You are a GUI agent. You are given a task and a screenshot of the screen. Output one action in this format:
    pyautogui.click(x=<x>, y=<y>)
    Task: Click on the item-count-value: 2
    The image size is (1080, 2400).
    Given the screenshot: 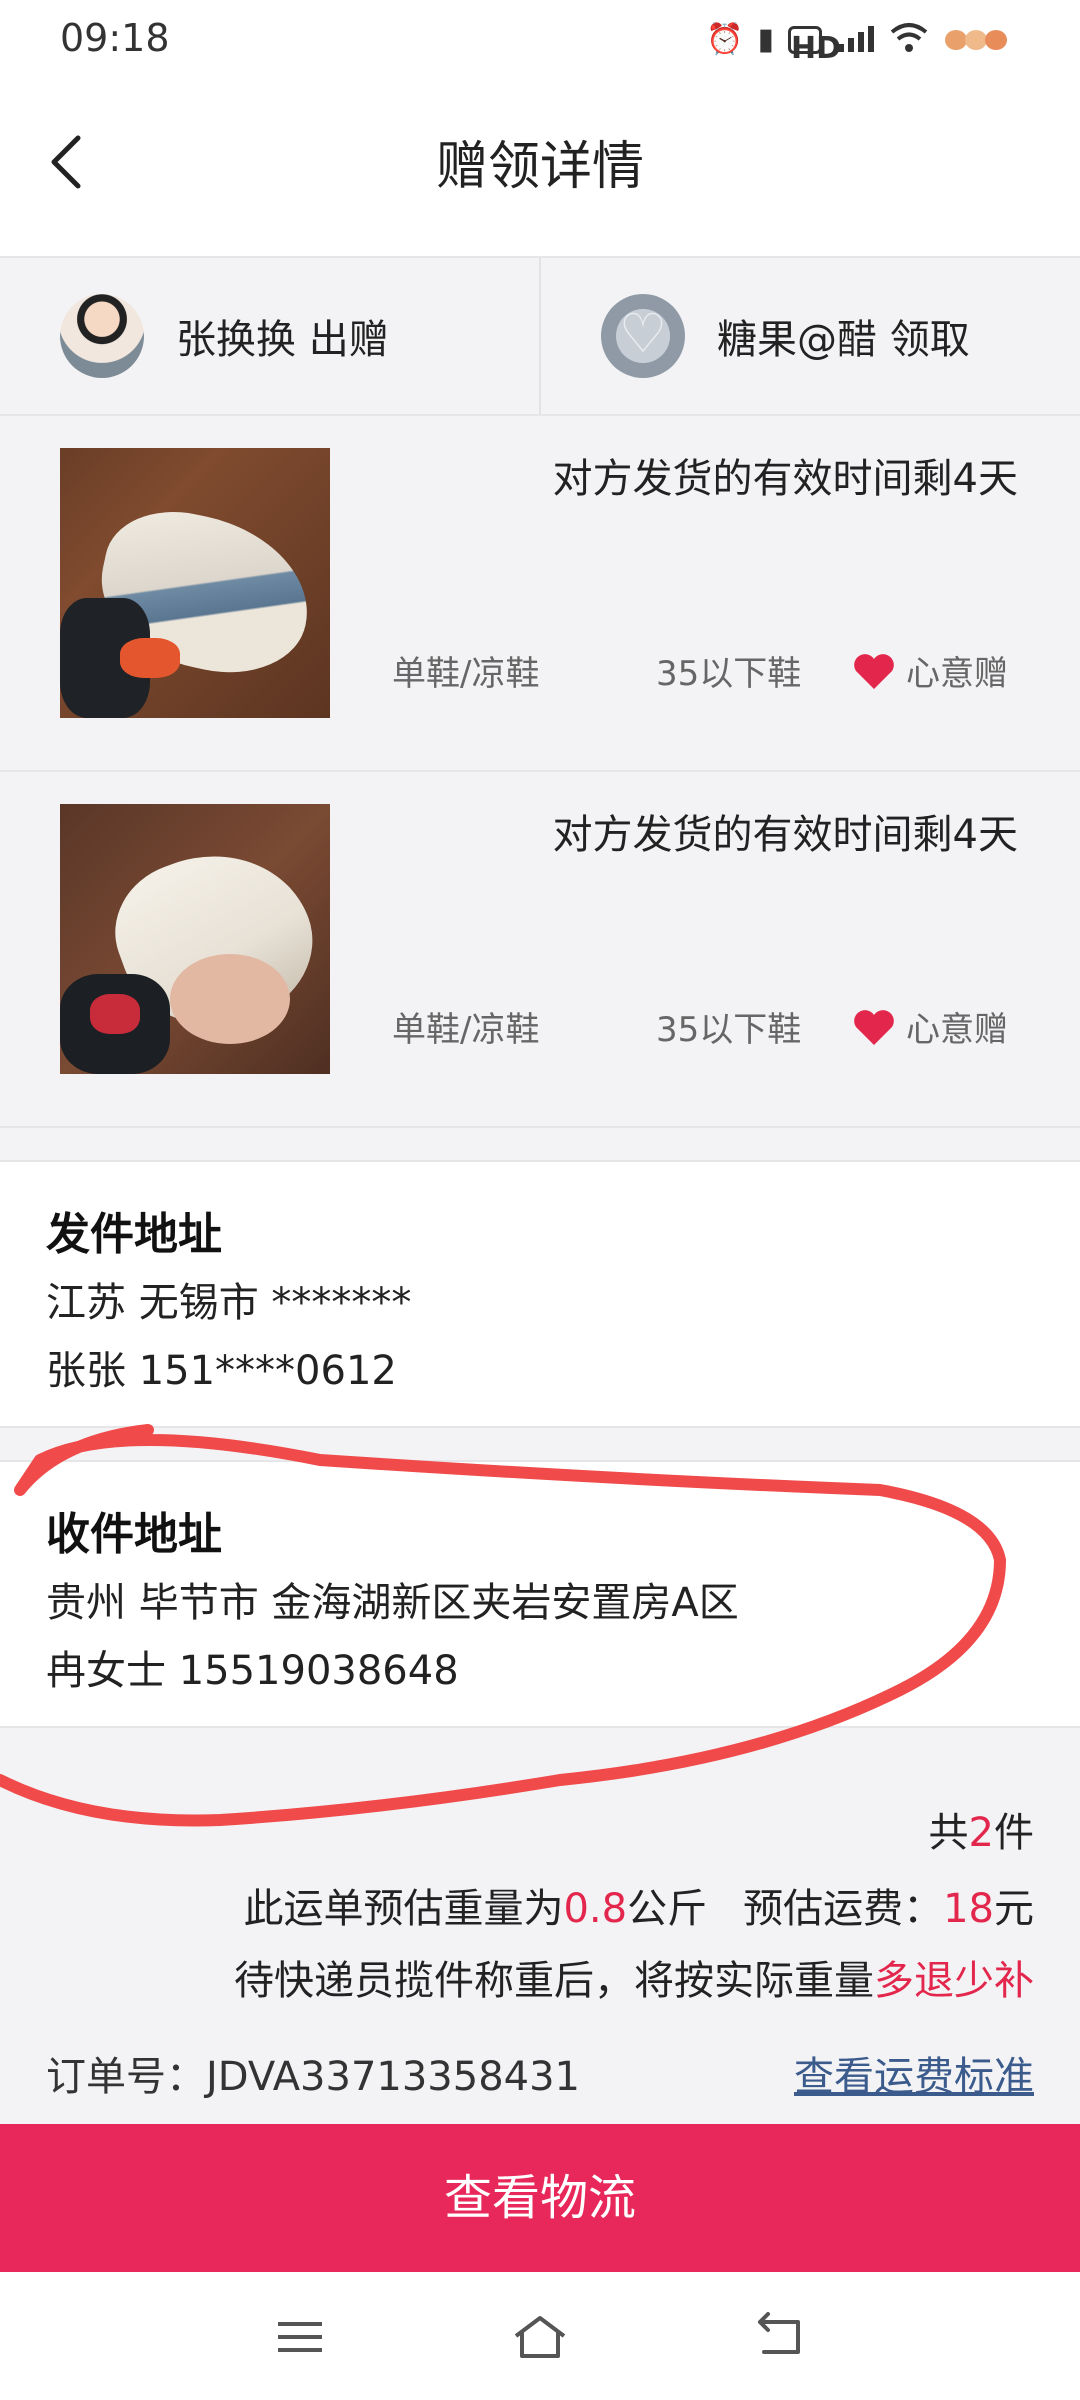 What is the action you would take?
    pyautogui.click(x=981, y=1833)
    